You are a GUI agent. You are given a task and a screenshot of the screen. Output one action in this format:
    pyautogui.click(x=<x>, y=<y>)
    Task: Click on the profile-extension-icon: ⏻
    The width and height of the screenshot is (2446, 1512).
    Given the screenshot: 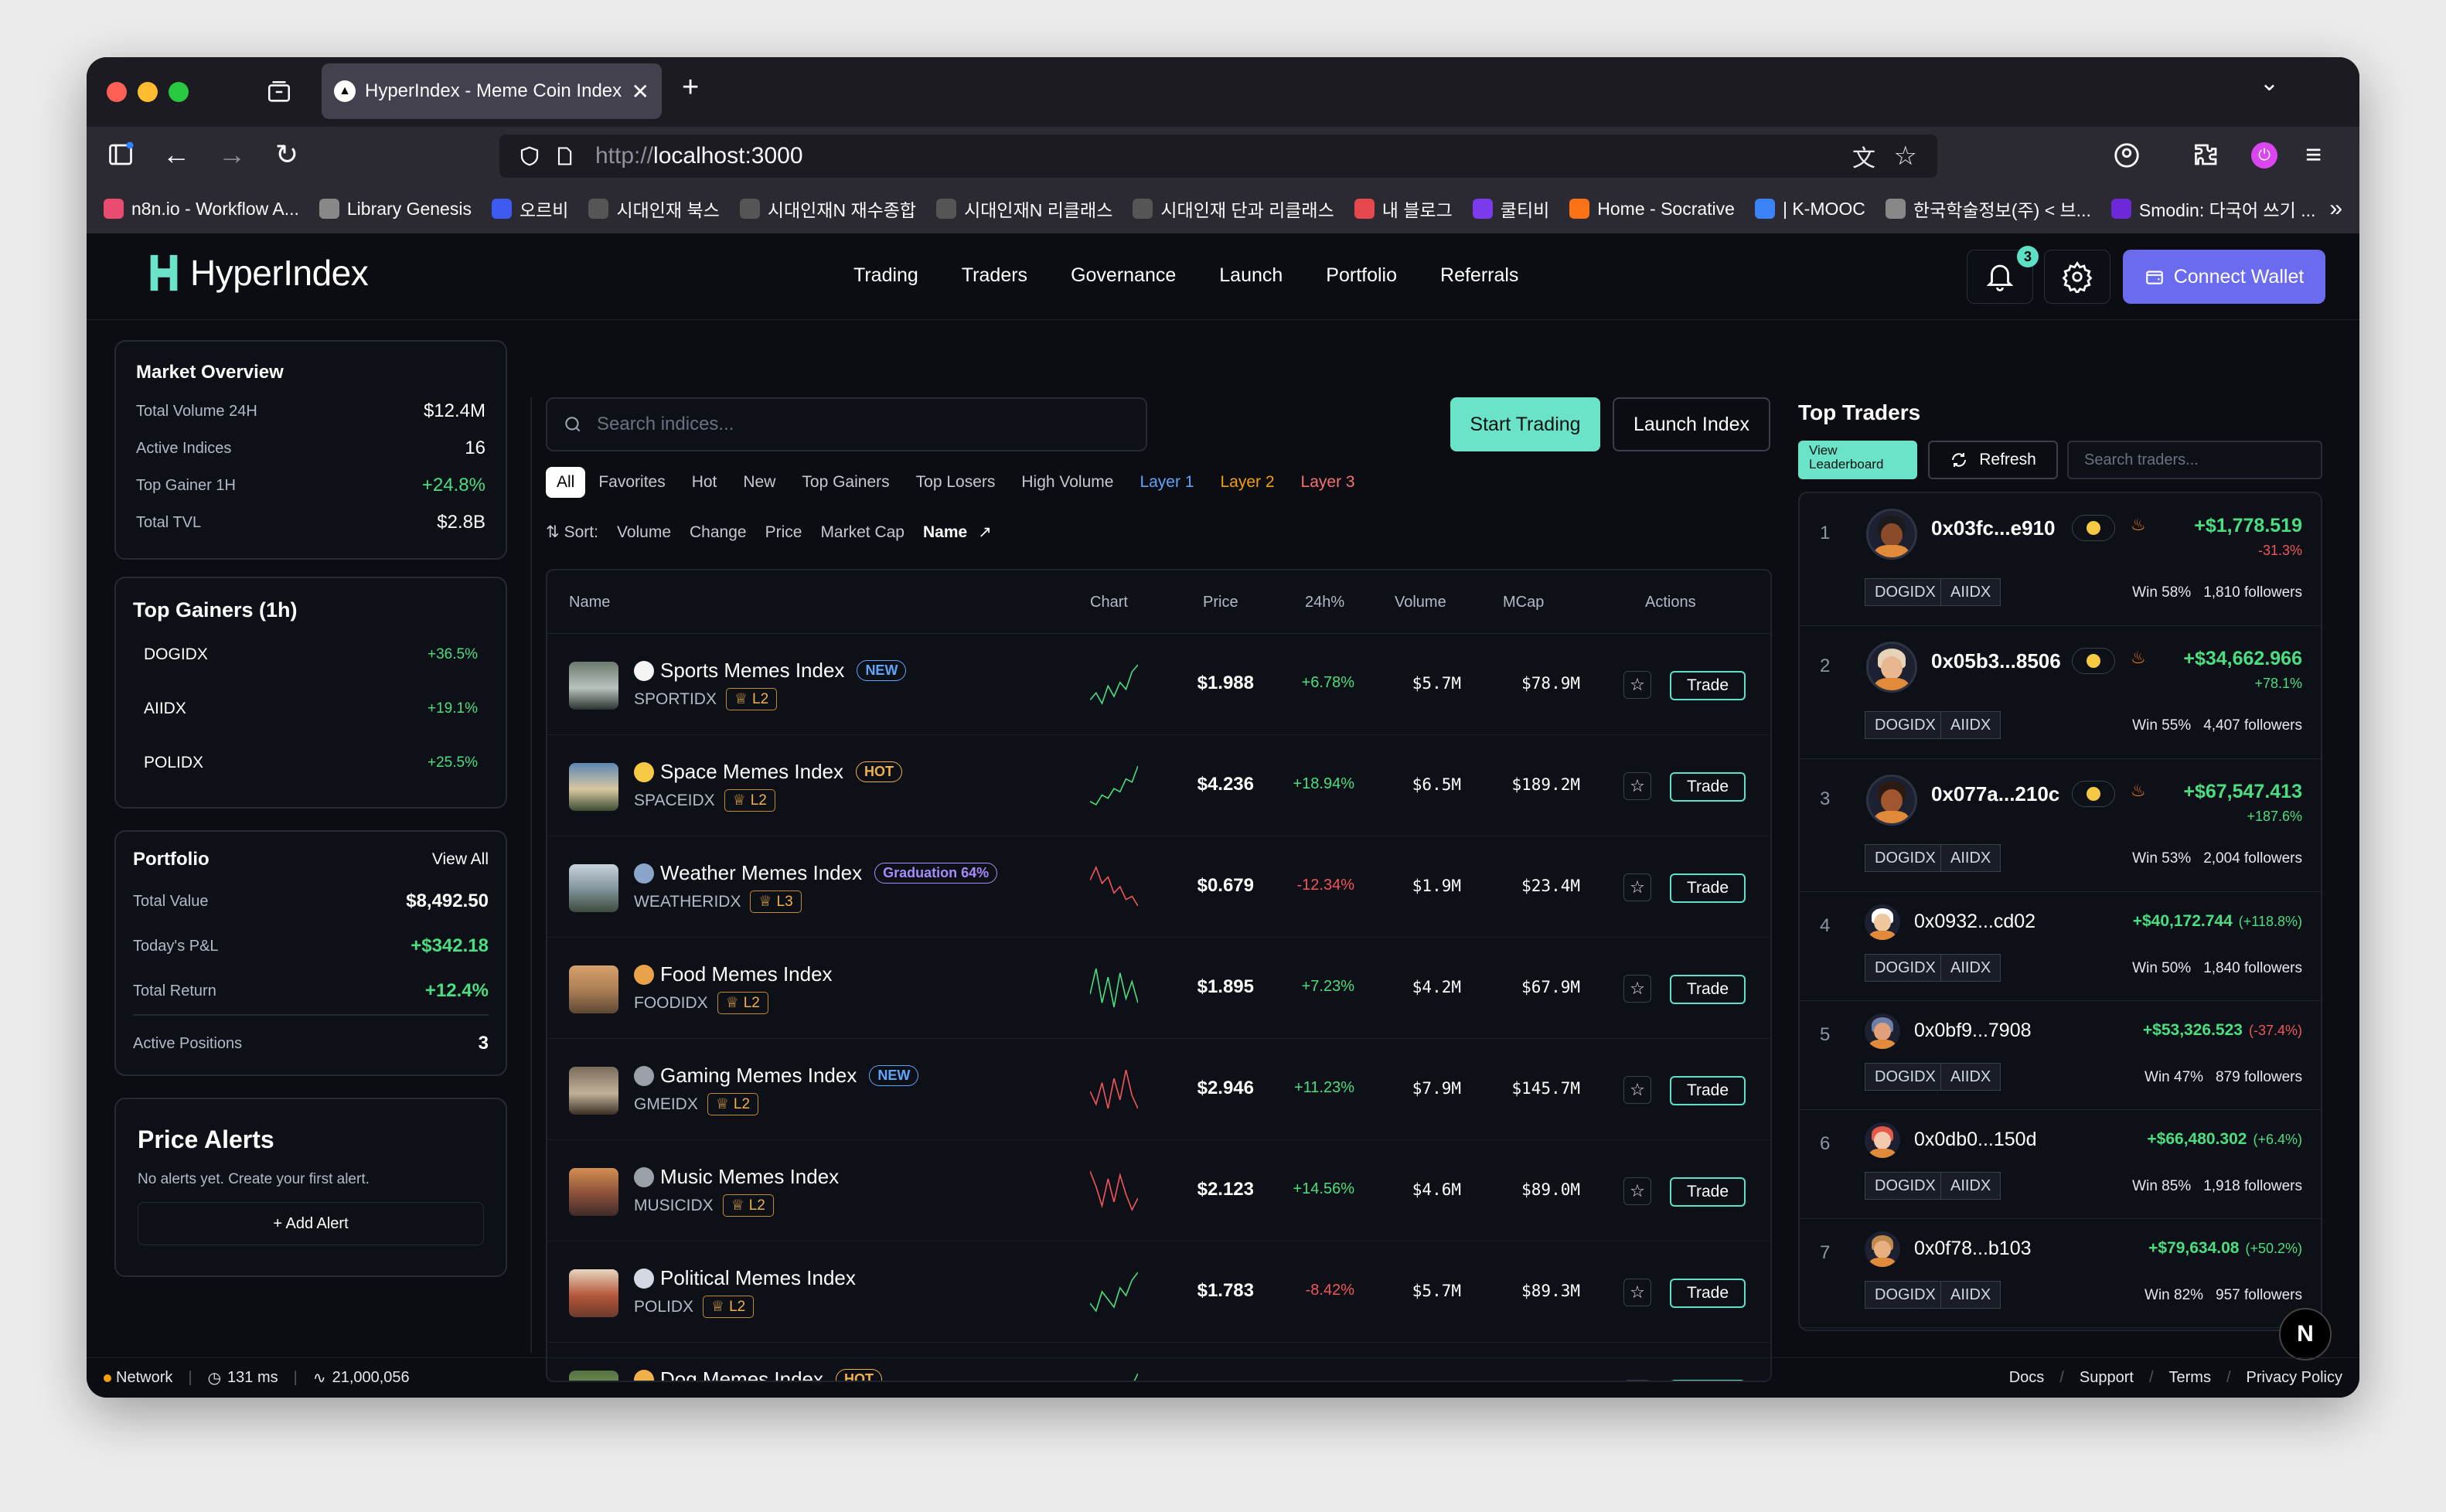 What is the action you would take?
    pyautogui.click(x=2264, y=155)
    